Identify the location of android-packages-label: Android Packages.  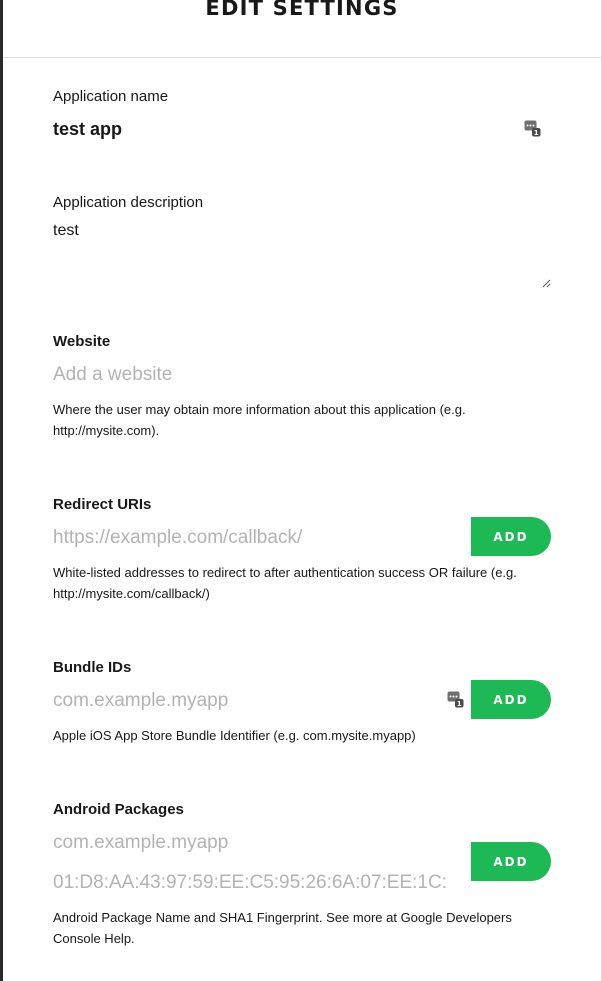
(118, 809).